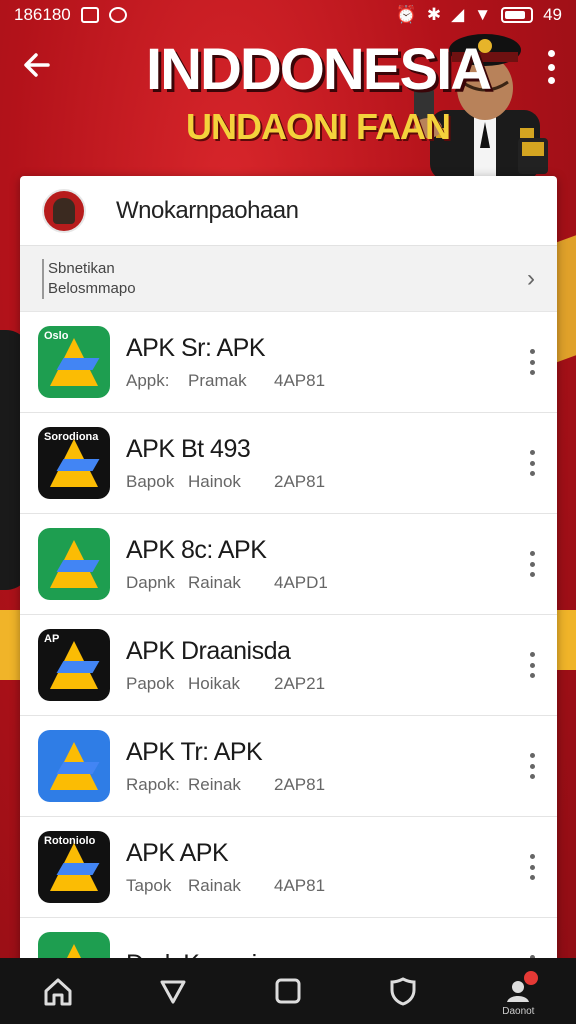  Describe the element at coordinates (214, 481) in the screenshot. I see `app-meta-2: Hainok` at that location.